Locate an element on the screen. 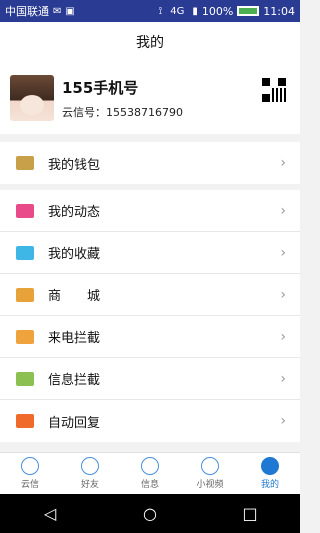  tab-label: 云信 is located at coordinates (29, 485).